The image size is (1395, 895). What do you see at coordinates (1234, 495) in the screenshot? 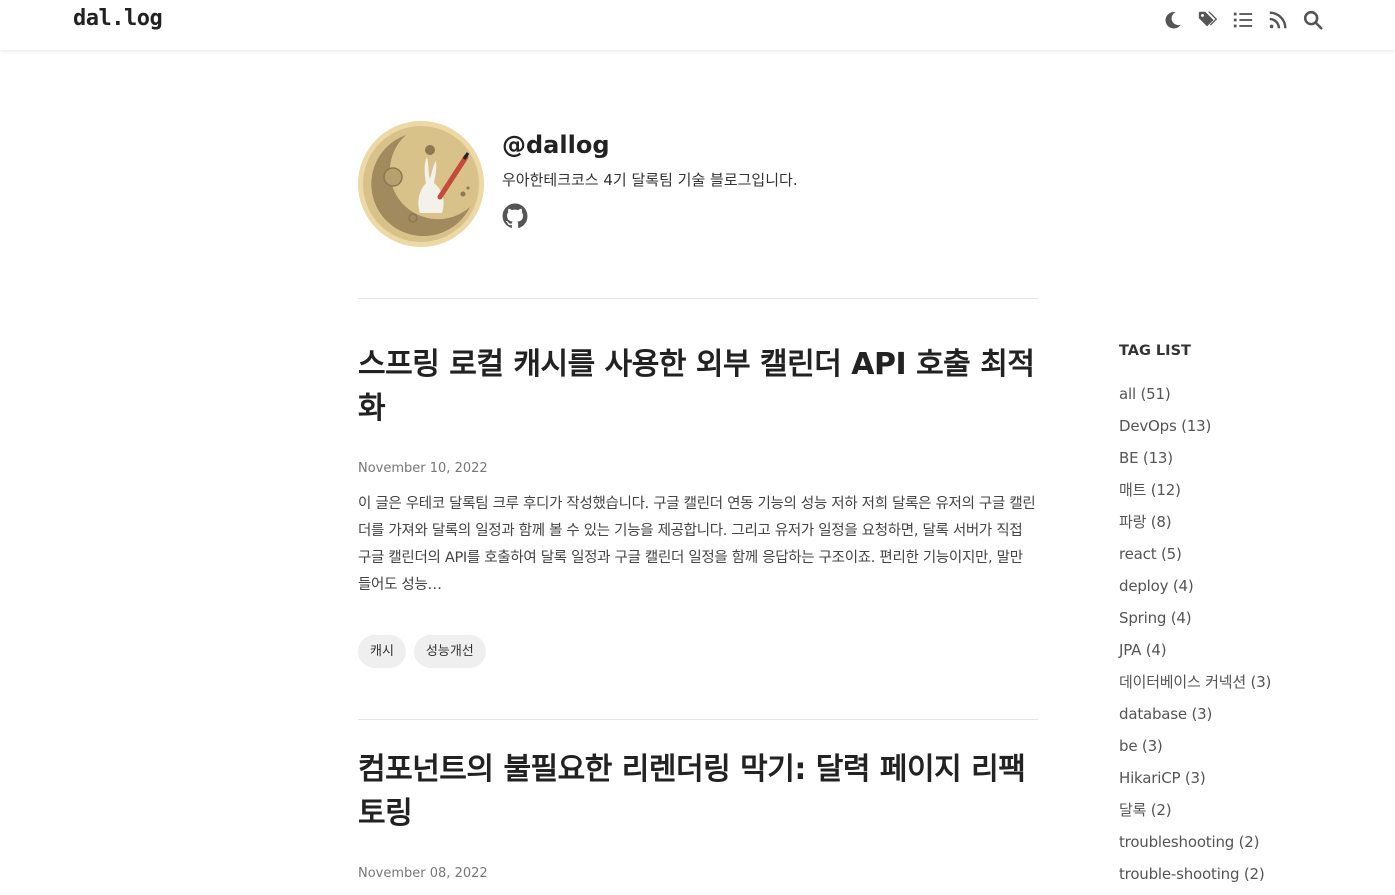
I see `tag-list-item: 매트 (12)` at bounding box center [1234, 495].